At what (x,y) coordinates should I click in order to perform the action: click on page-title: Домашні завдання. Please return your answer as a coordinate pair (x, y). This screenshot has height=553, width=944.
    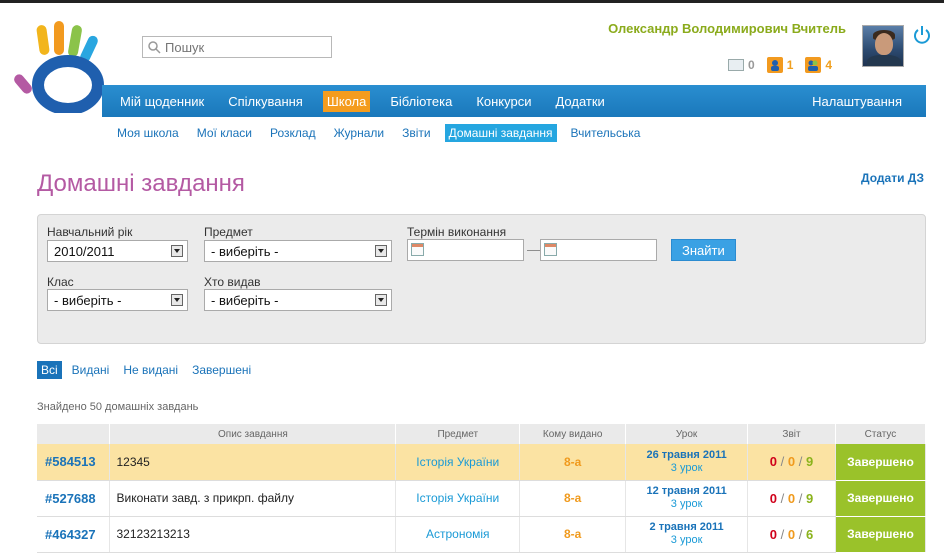
    Looking at the image, I should click on (141, 183).